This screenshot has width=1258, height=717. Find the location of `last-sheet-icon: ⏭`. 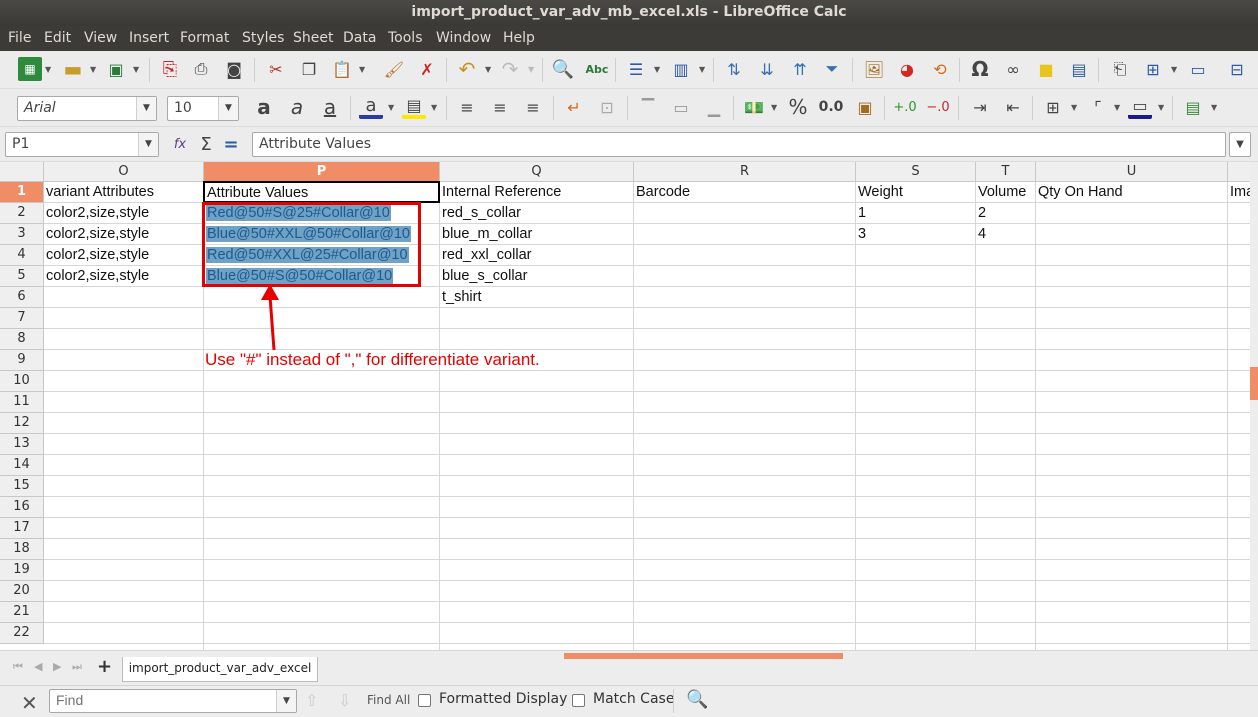

last-sheet-icon: ⏭ is located at coordinates (77, 667).